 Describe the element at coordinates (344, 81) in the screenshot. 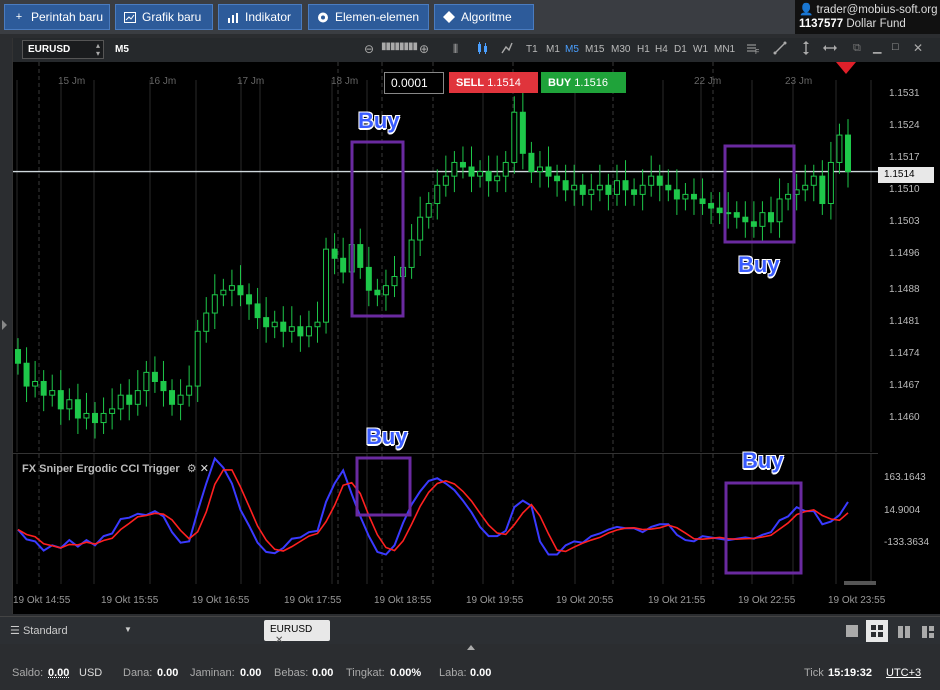

I see `top-time-label: 18 Jm` at that location.